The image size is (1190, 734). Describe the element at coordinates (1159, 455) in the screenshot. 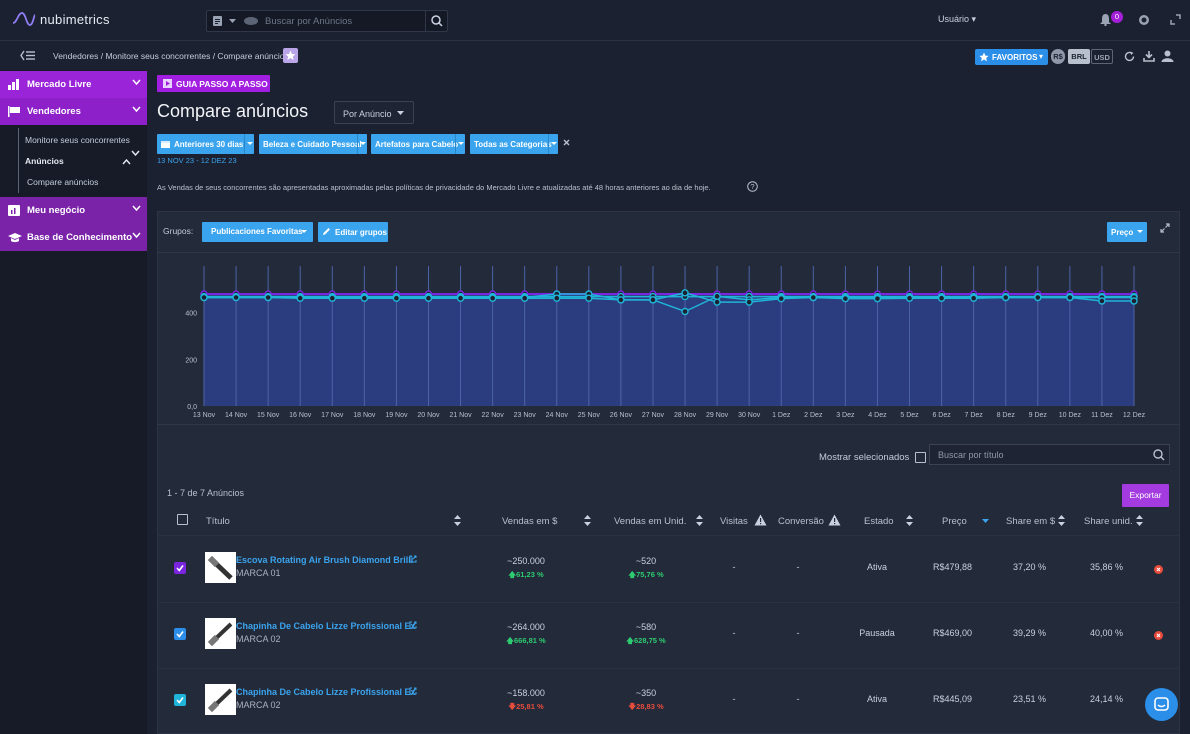

I see `search-icon` at that location.